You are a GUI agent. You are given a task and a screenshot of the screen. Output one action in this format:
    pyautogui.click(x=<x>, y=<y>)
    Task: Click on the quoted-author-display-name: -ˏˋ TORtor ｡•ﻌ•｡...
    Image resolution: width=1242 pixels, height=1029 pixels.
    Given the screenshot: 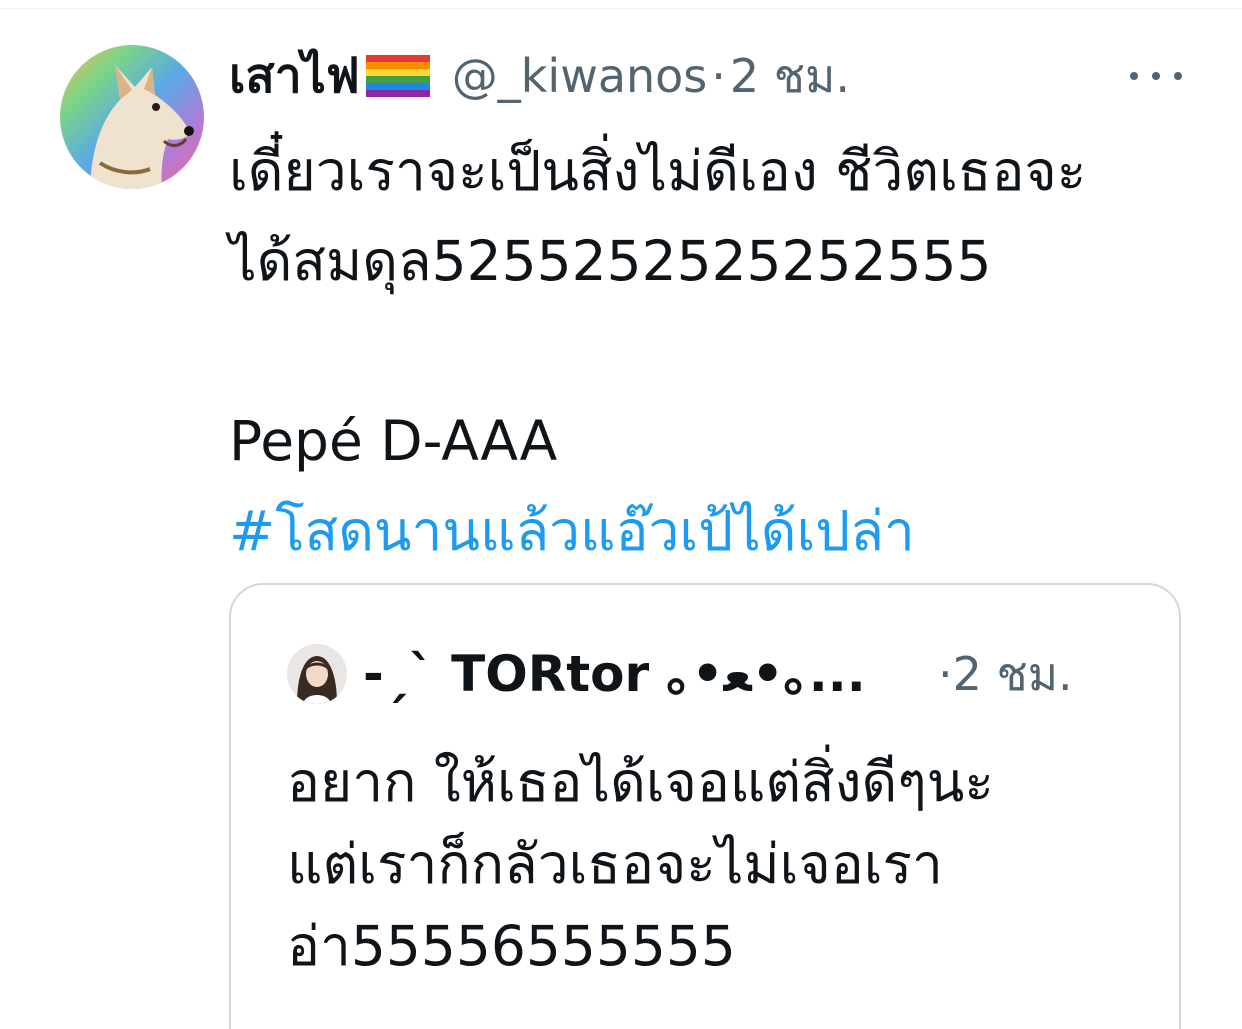 What is the action you would take?
    pyautogui.click(x=614, y=674)
    